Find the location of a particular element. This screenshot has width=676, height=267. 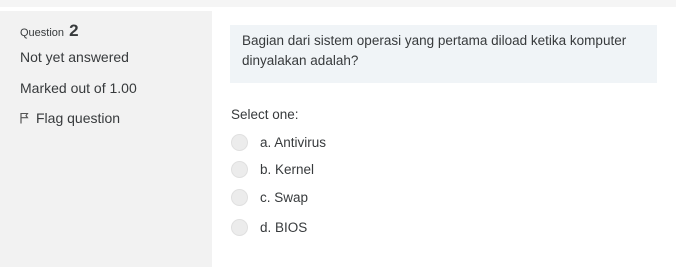

flag-question-link: Flag question is located at coordinates (70, 118).